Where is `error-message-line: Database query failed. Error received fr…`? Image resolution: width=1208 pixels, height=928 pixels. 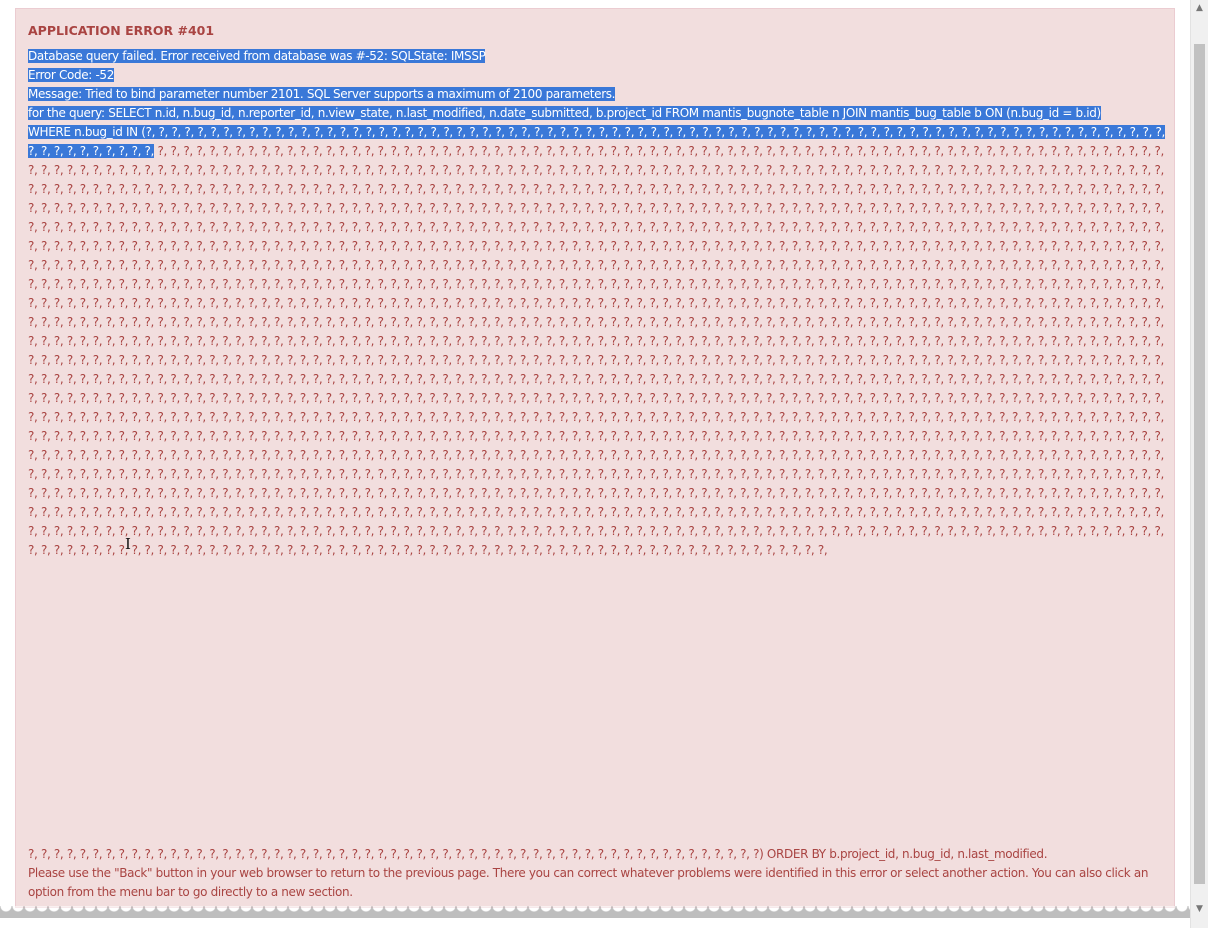
error-message-line: Database query failed. Error received fr… is located at coordinates (257, 56).